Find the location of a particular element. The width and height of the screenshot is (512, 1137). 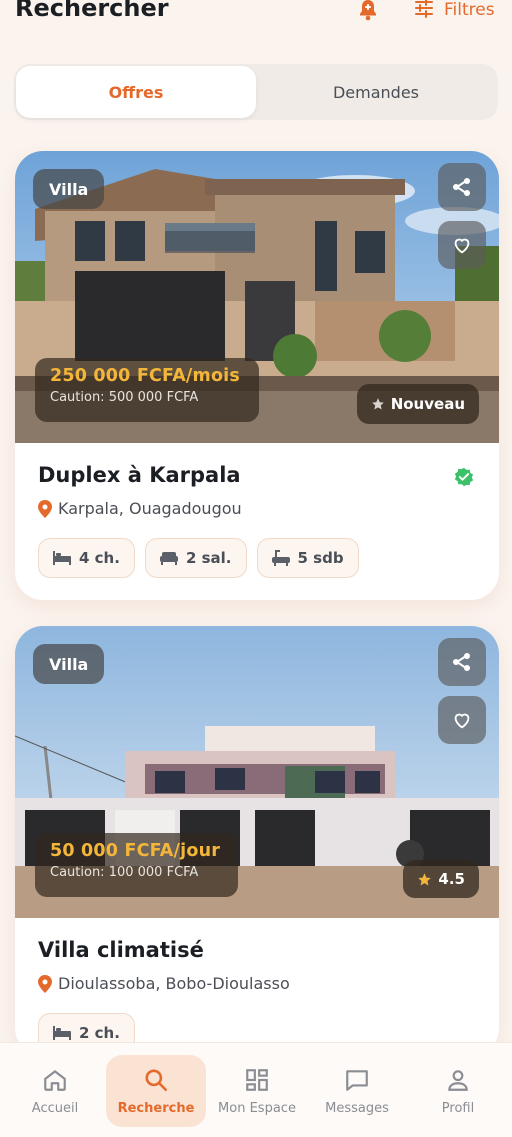

nav-profil: Profil is located at coordinates (458, 1091).